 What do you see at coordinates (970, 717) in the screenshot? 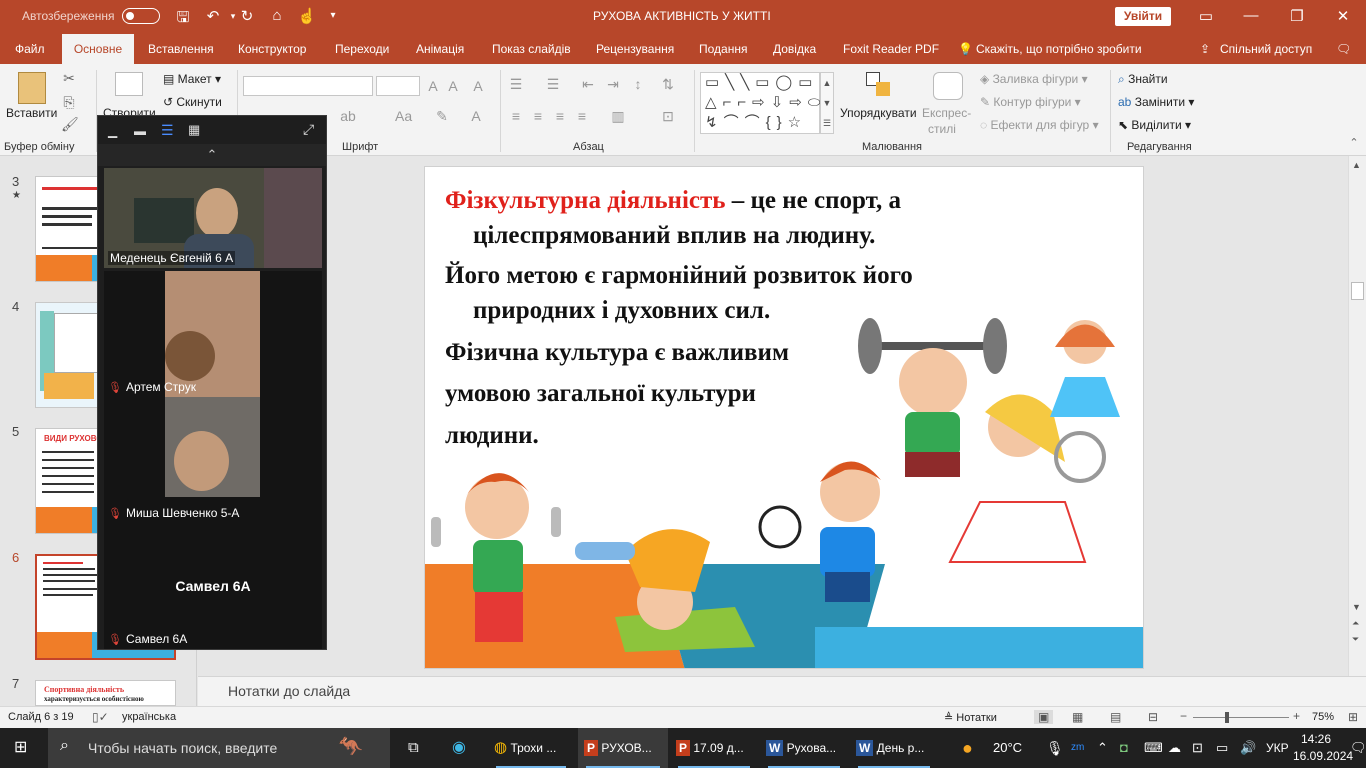
I see `notes-toggle: ≜ Нотатки` at bounding box center [970, 717].